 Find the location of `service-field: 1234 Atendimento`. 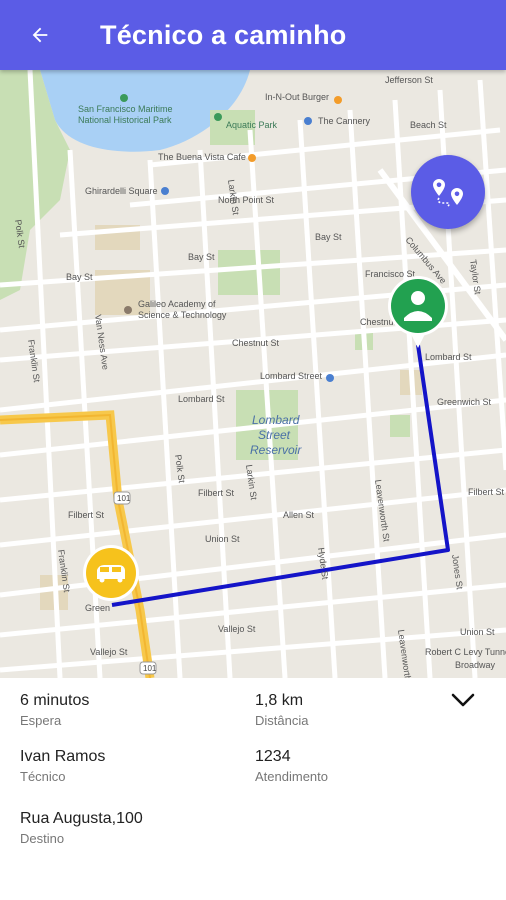

service-field: 1234 Atendimento is located at coordinates (291, 766).